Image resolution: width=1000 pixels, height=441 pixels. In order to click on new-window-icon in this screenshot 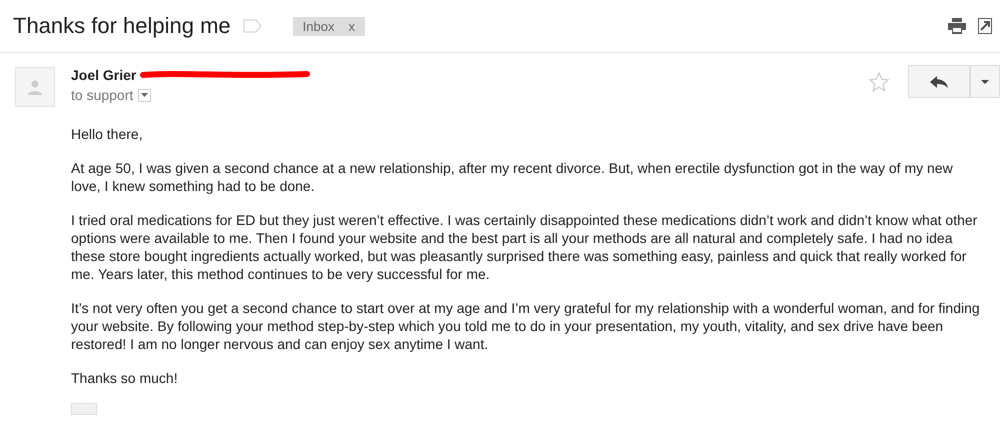, I will do `click(985, 26)`.